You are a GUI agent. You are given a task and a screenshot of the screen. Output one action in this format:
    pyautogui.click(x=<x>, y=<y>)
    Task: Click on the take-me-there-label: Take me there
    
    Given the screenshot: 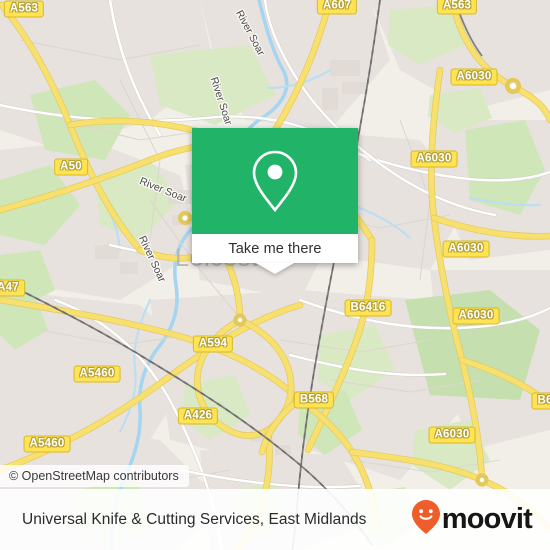 What is the action you would take?
    pyautogui.click(x=275, y=248)
    